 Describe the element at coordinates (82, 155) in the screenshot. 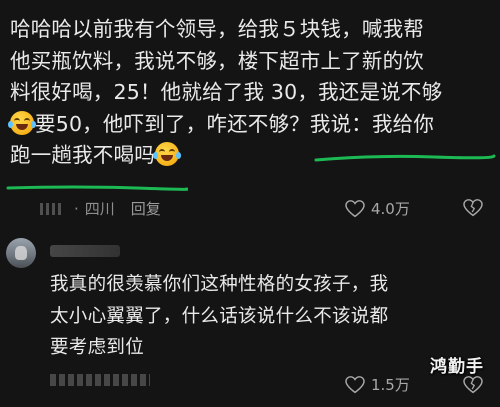

I see `comment-1-line-5: 跑一趟我不喝吗` at that location.